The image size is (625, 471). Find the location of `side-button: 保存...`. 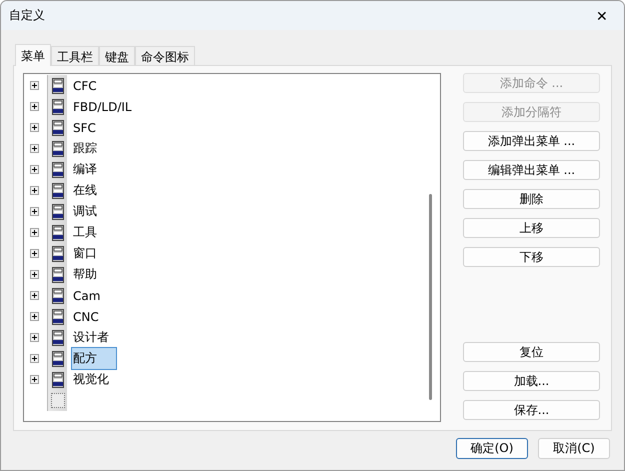

side-button: 保存... is located at coordinates (531, 410).